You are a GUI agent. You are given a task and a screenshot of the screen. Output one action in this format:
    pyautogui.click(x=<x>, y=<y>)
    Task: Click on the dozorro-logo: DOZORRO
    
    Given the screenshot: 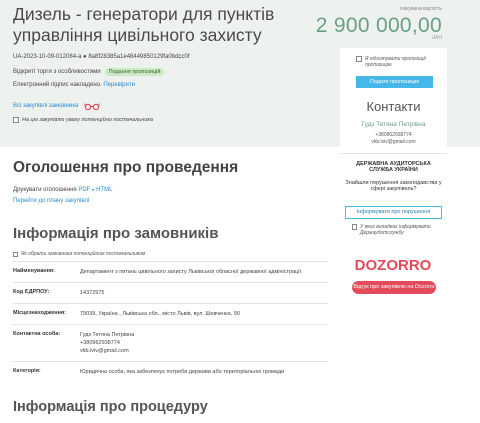 What is the action you would take?
    pyautogui.click(x=393, y=265)
    